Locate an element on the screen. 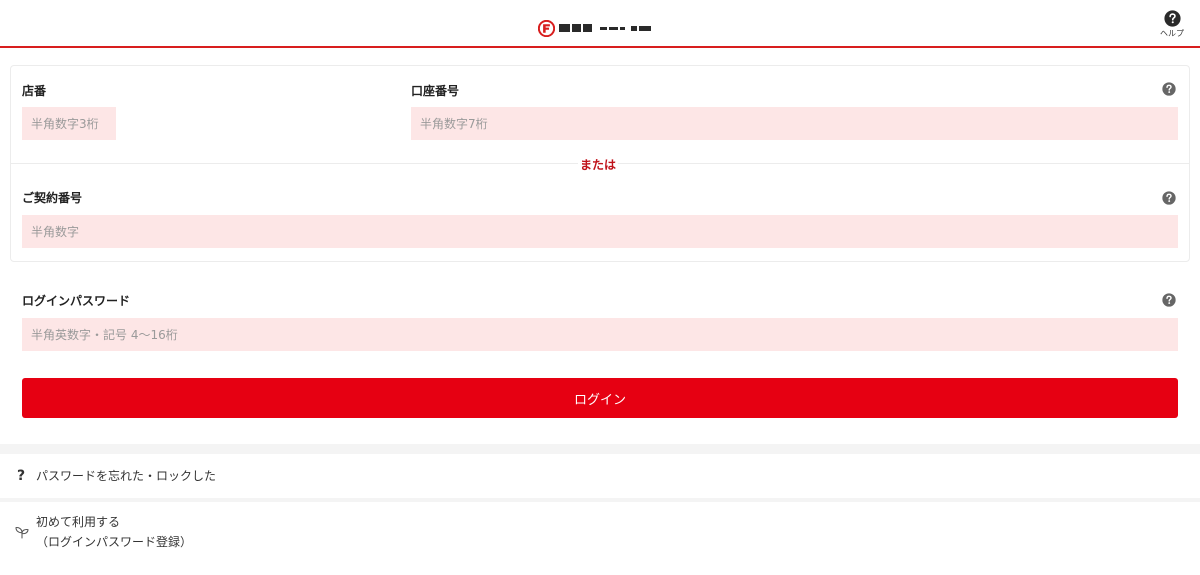  password-label: ログインパスワード is located at coordinates (76, 301).